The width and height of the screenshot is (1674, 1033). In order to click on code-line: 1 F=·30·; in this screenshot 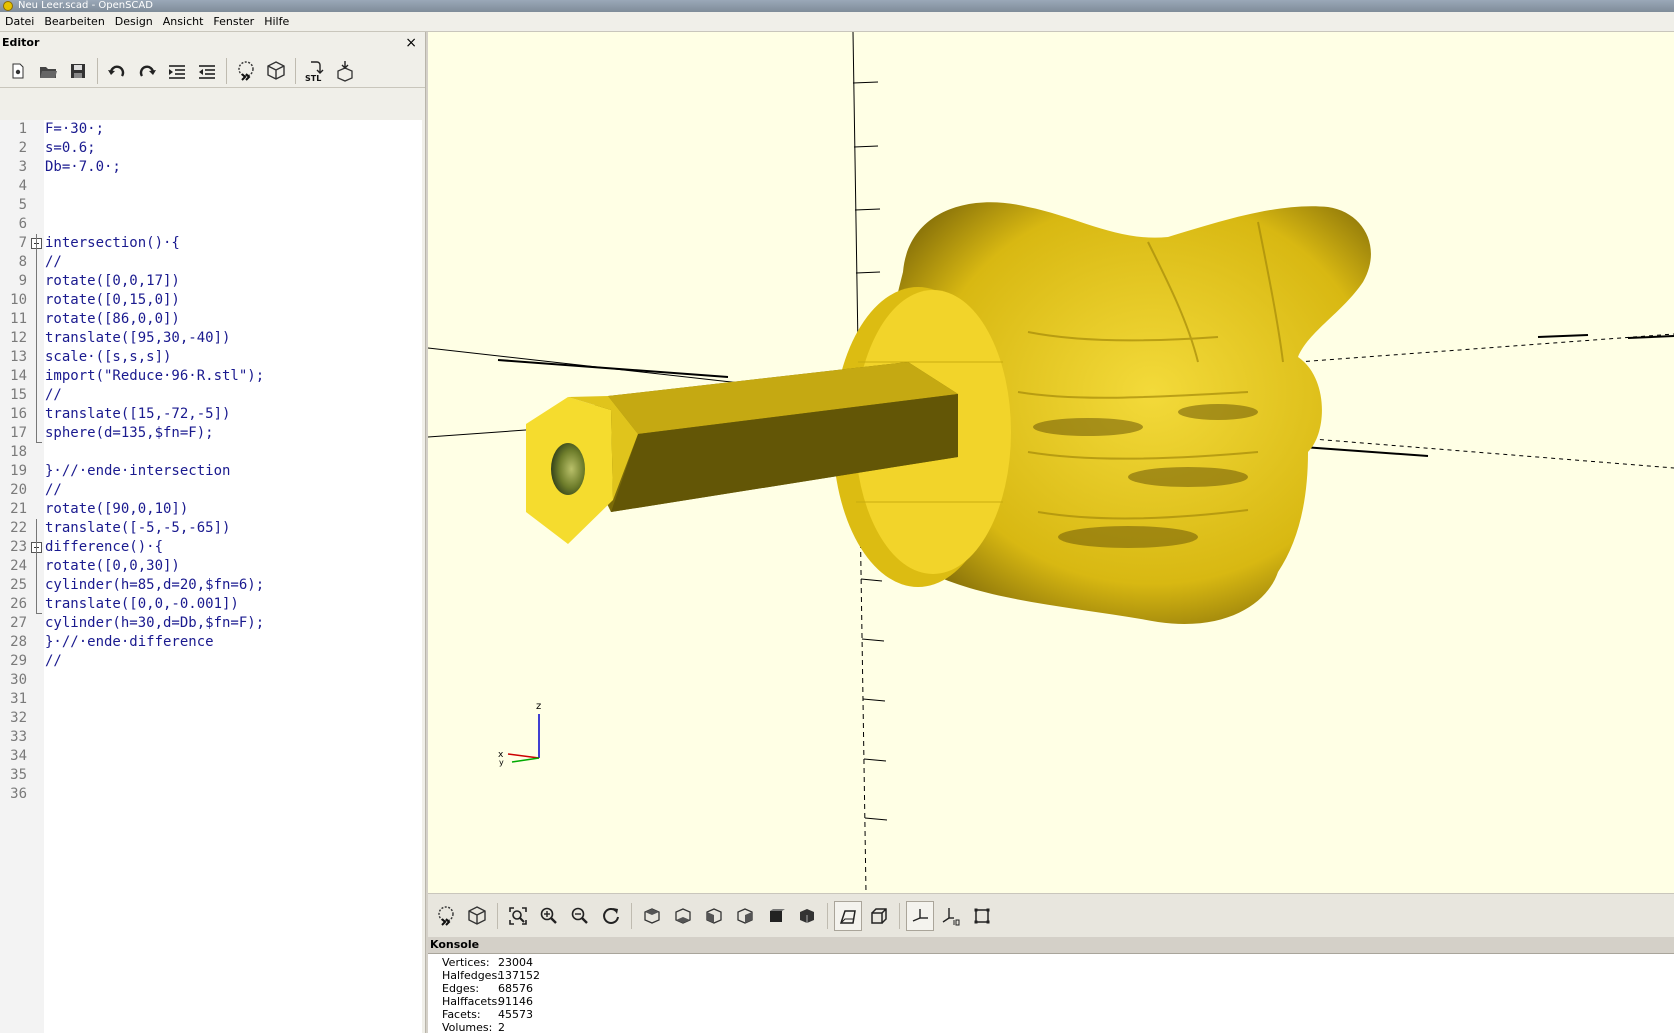, I will do `click(211, 129)`.